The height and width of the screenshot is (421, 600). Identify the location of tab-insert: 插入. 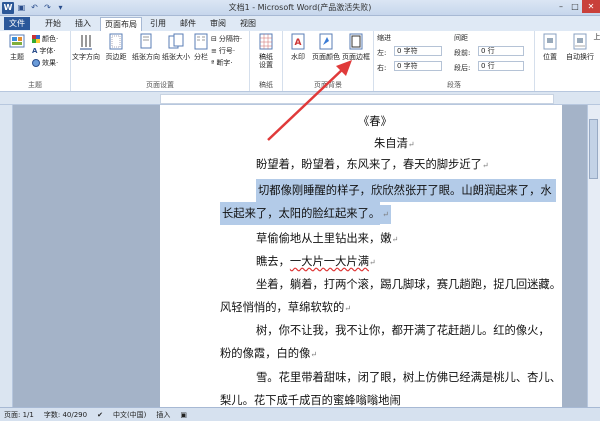
(83, 23).